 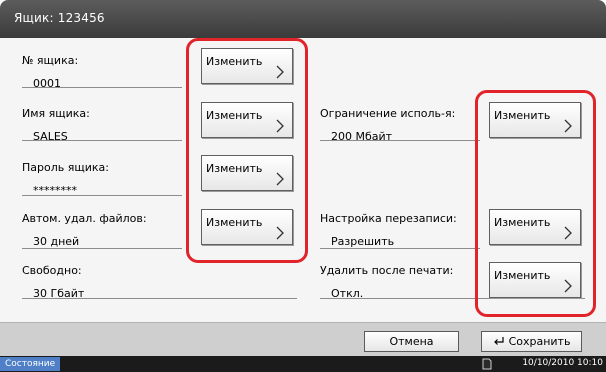 What do you see at coordinates (56, 241) in the screenshot?
I see `auto-delete-value: 30 дней` at bounding box center [56, 241].